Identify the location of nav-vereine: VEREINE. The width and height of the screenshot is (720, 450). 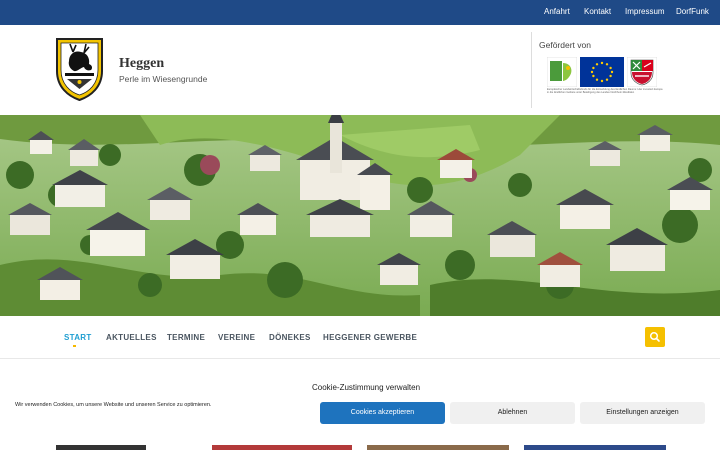
(236, 337).